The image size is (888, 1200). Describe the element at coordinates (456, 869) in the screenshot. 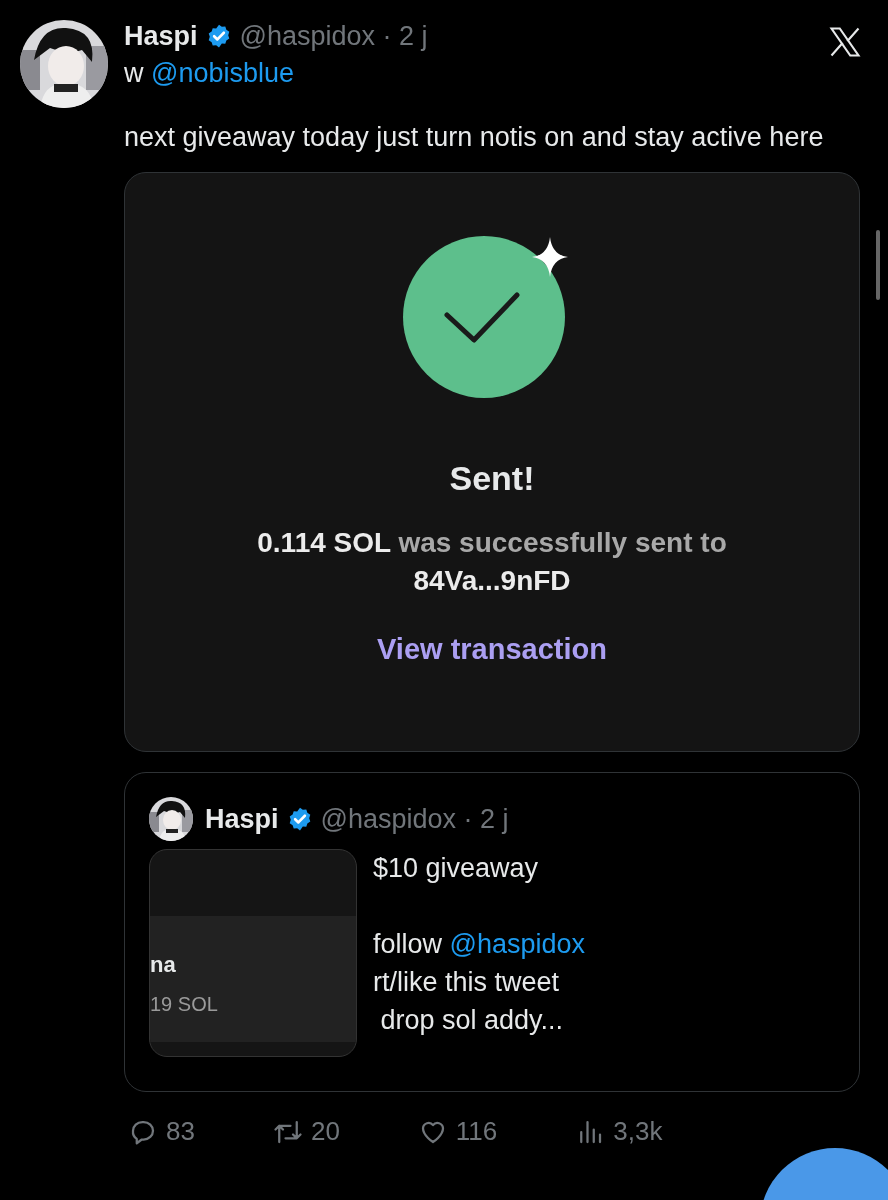

I see `quoted-text-line: $10 giveaway` at that location.